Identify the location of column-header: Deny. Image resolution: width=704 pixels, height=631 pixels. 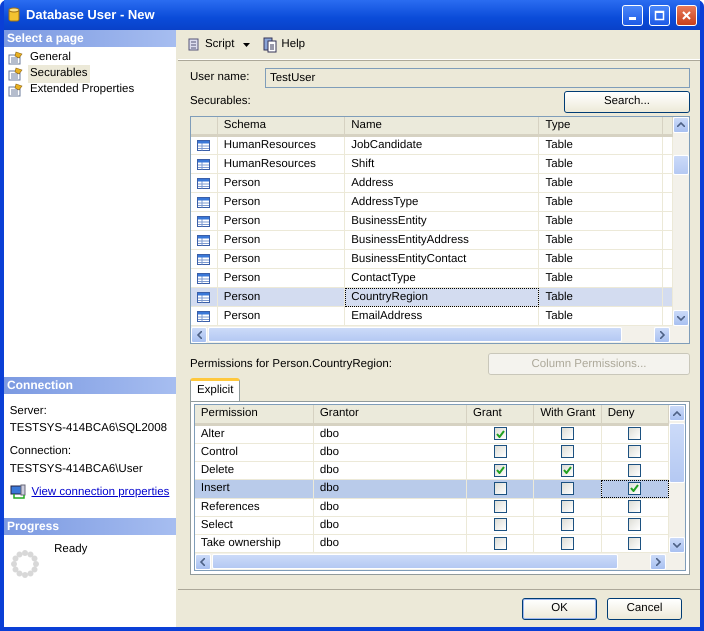
(635, 414).